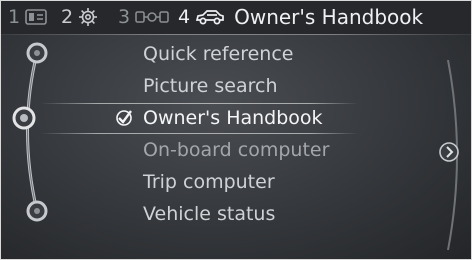 The image size is (472, 260). Describe the element at coordinates (199, 133) in the screenshot. I see `selection-bottom-line` at that location.